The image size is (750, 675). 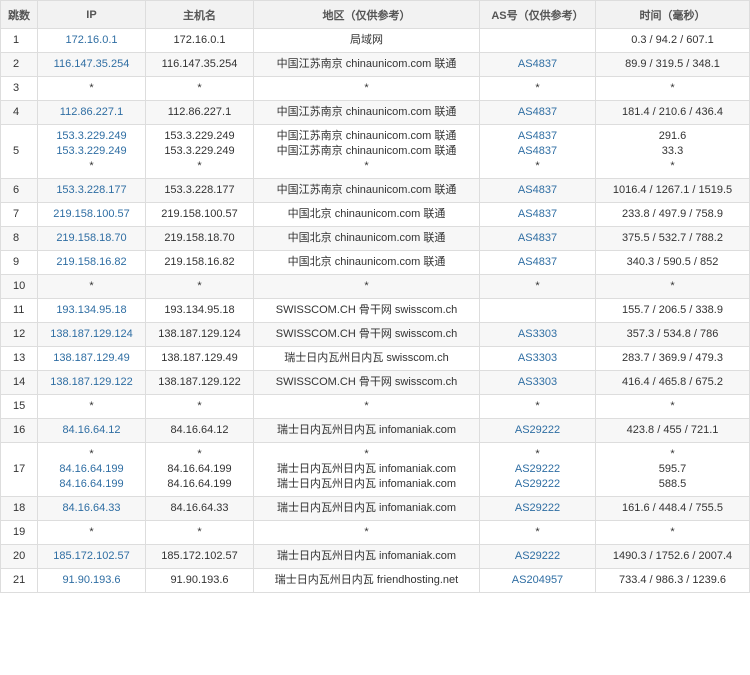 I want to click on region-cell: 中国江苏南京 chinaunicom.com 联通, so click(x=366, y=112).